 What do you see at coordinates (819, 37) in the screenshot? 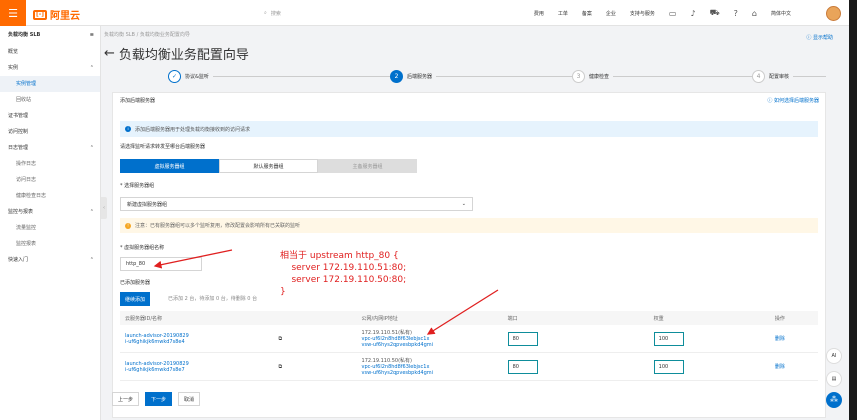
I see `help-link: ⓘ 显示帮助` at bounding box center [819, 37].